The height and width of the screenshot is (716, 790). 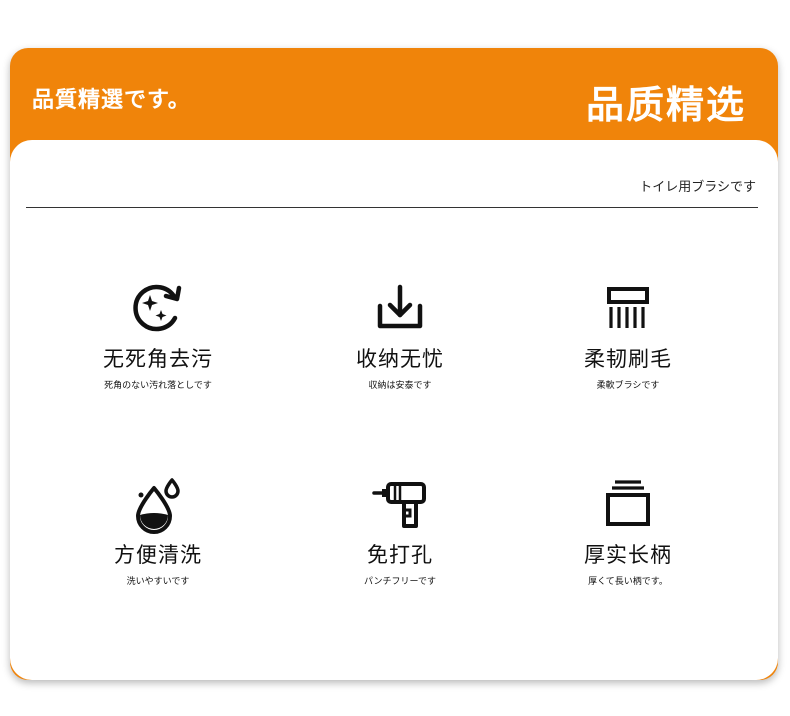 I want to click on feature-title: 柔韧刷毛, so click(x=628, y=359).